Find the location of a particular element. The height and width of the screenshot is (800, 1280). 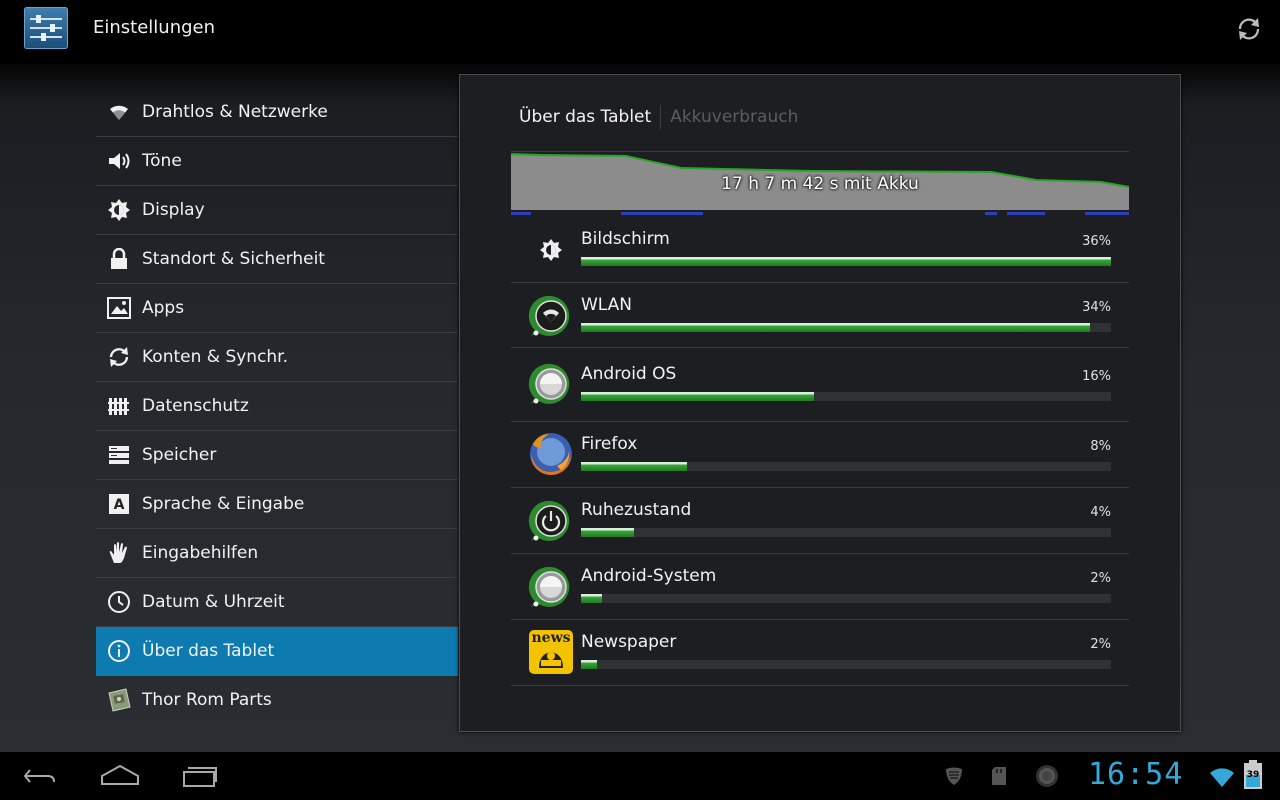

sidebar-item-date-time: Datum & Uhrzeit is located at coordinates (277, 602).